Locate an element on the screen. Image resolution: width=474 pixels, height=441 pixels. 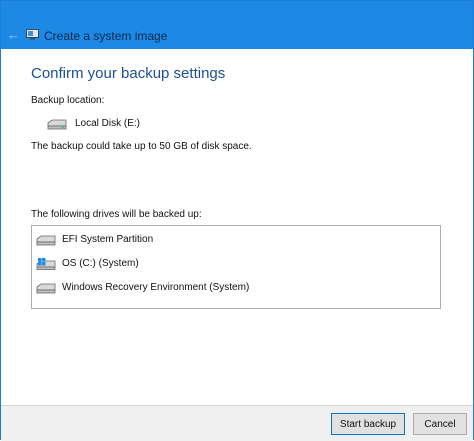
drive-item-efi: EFI System Partition is located at coordinates (94, 240).